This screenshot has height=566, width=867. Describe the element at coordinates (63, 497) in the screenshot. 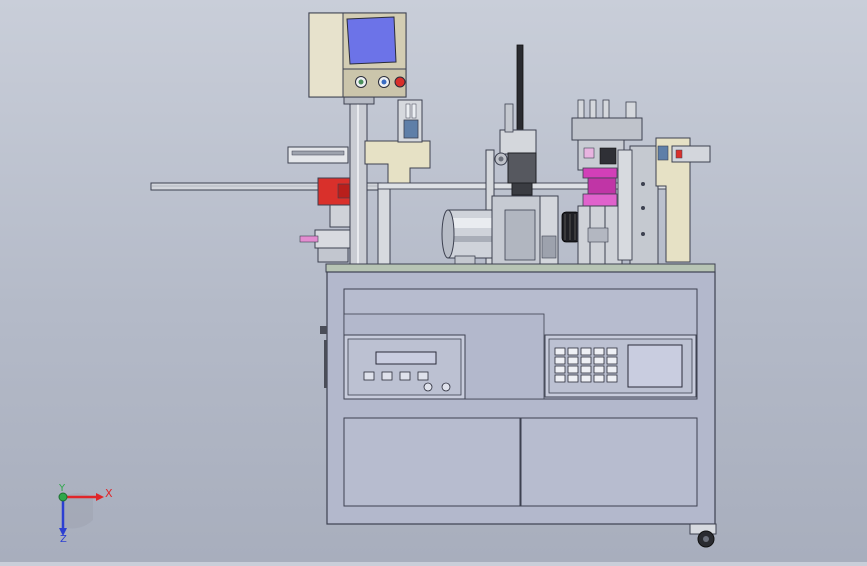

I see `y-axis-marker` at that location.